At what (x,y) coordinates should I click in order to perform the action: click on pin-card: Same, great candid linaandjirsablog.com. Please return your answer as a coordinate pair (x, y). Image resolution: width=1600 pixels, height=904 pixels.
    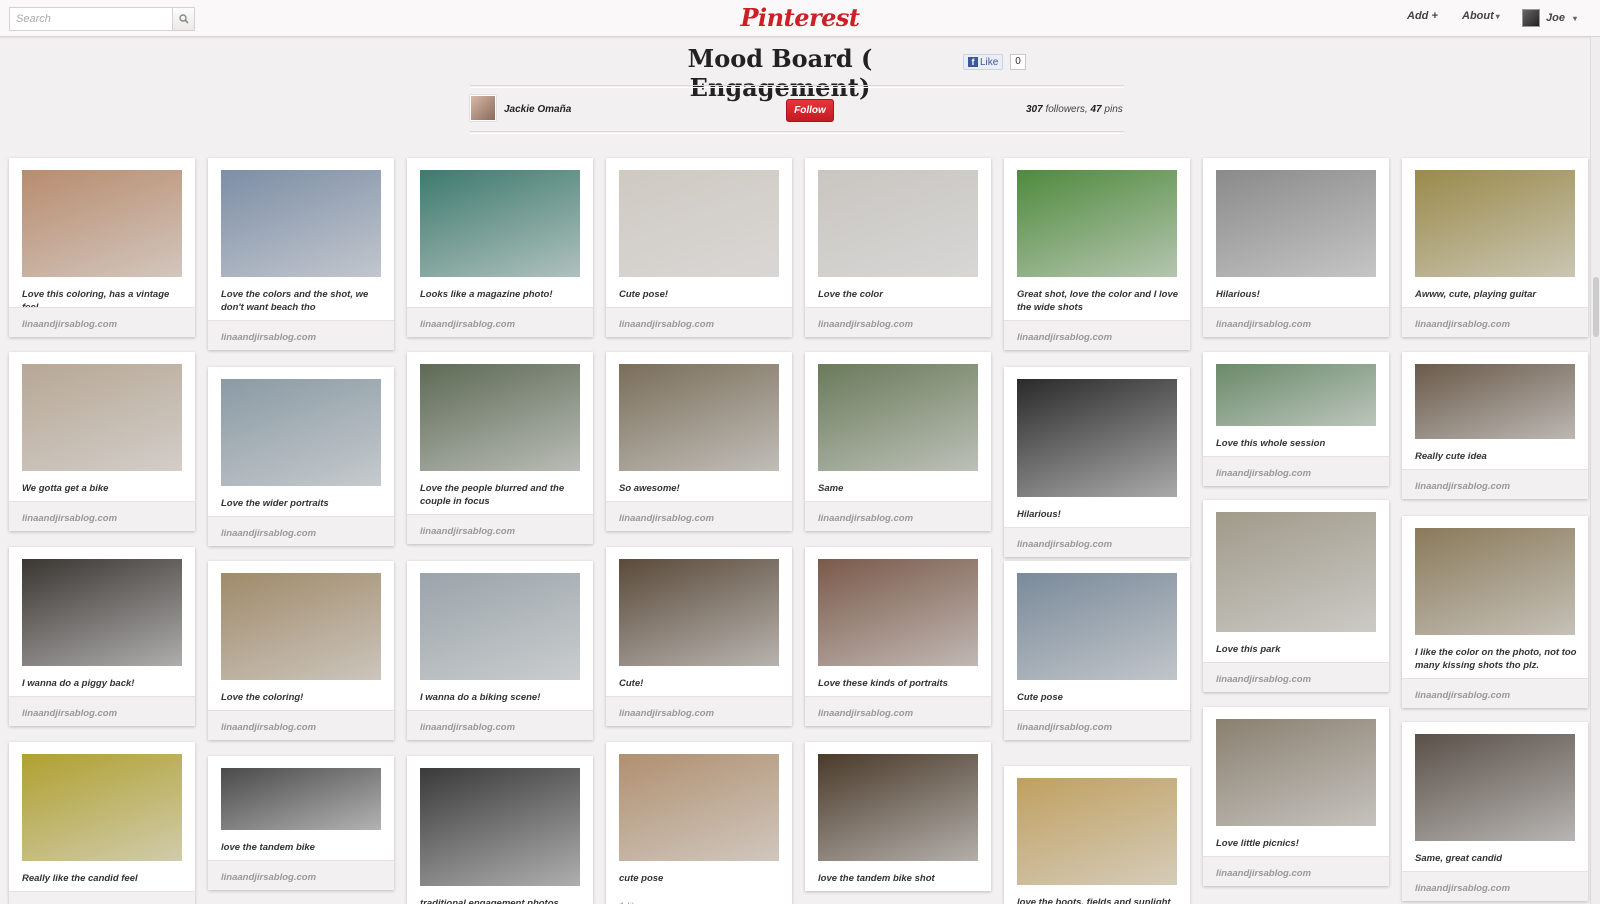
    Looking at the image, I should click on (1495, 811).